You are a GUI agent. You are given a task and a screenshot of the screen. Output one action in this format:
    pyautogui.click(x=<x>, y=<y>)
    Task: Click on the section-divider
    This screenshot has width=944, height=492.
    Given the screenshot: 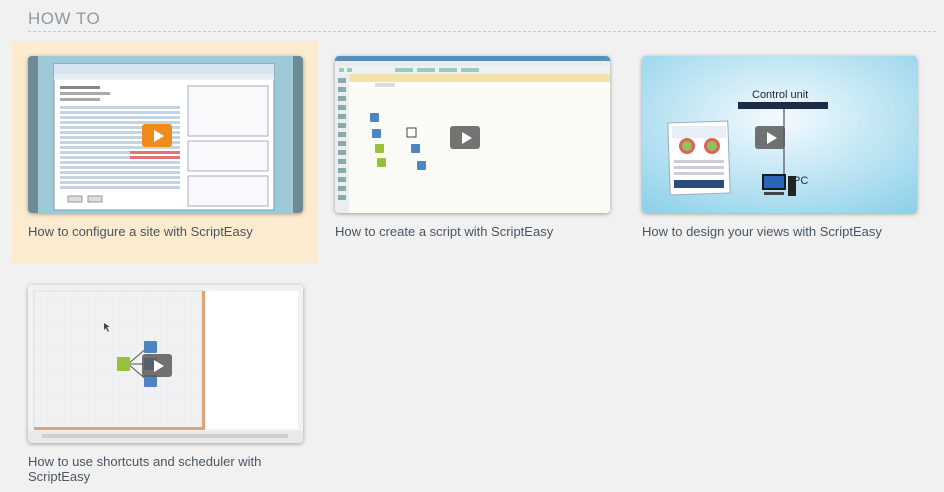 What is the action you would take?
    pyautogui.click(x=482, y=31)
    